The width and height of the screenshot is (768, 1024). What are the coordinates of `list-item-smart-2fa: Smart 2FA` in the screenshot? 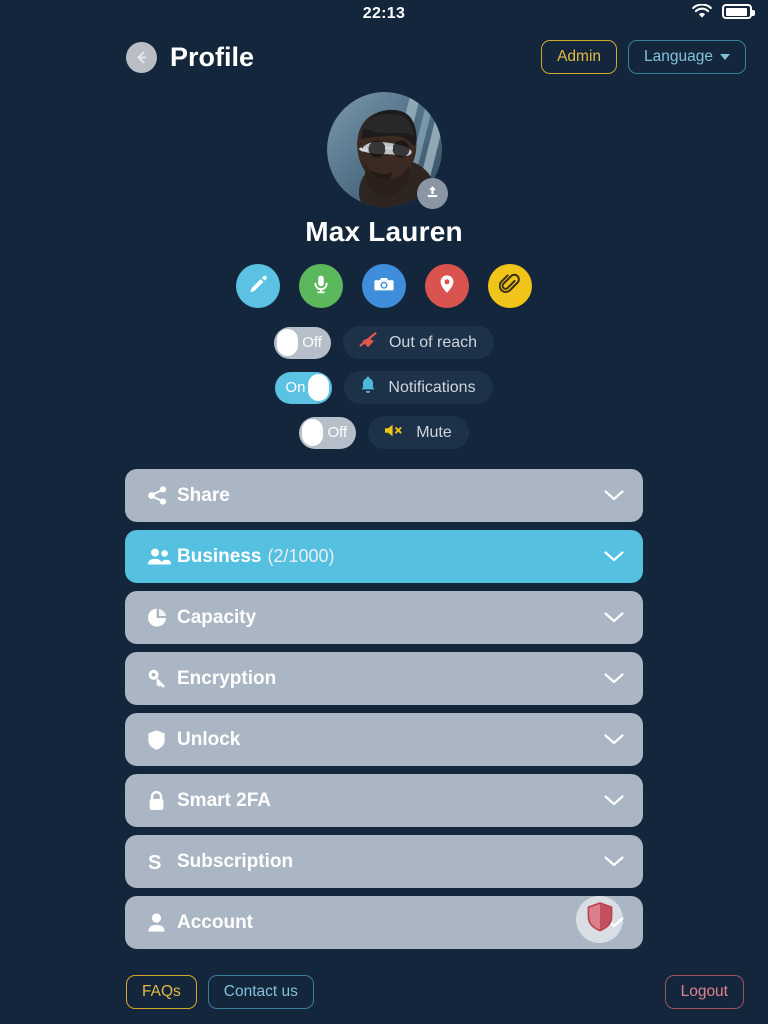 It's located at (384, 800).